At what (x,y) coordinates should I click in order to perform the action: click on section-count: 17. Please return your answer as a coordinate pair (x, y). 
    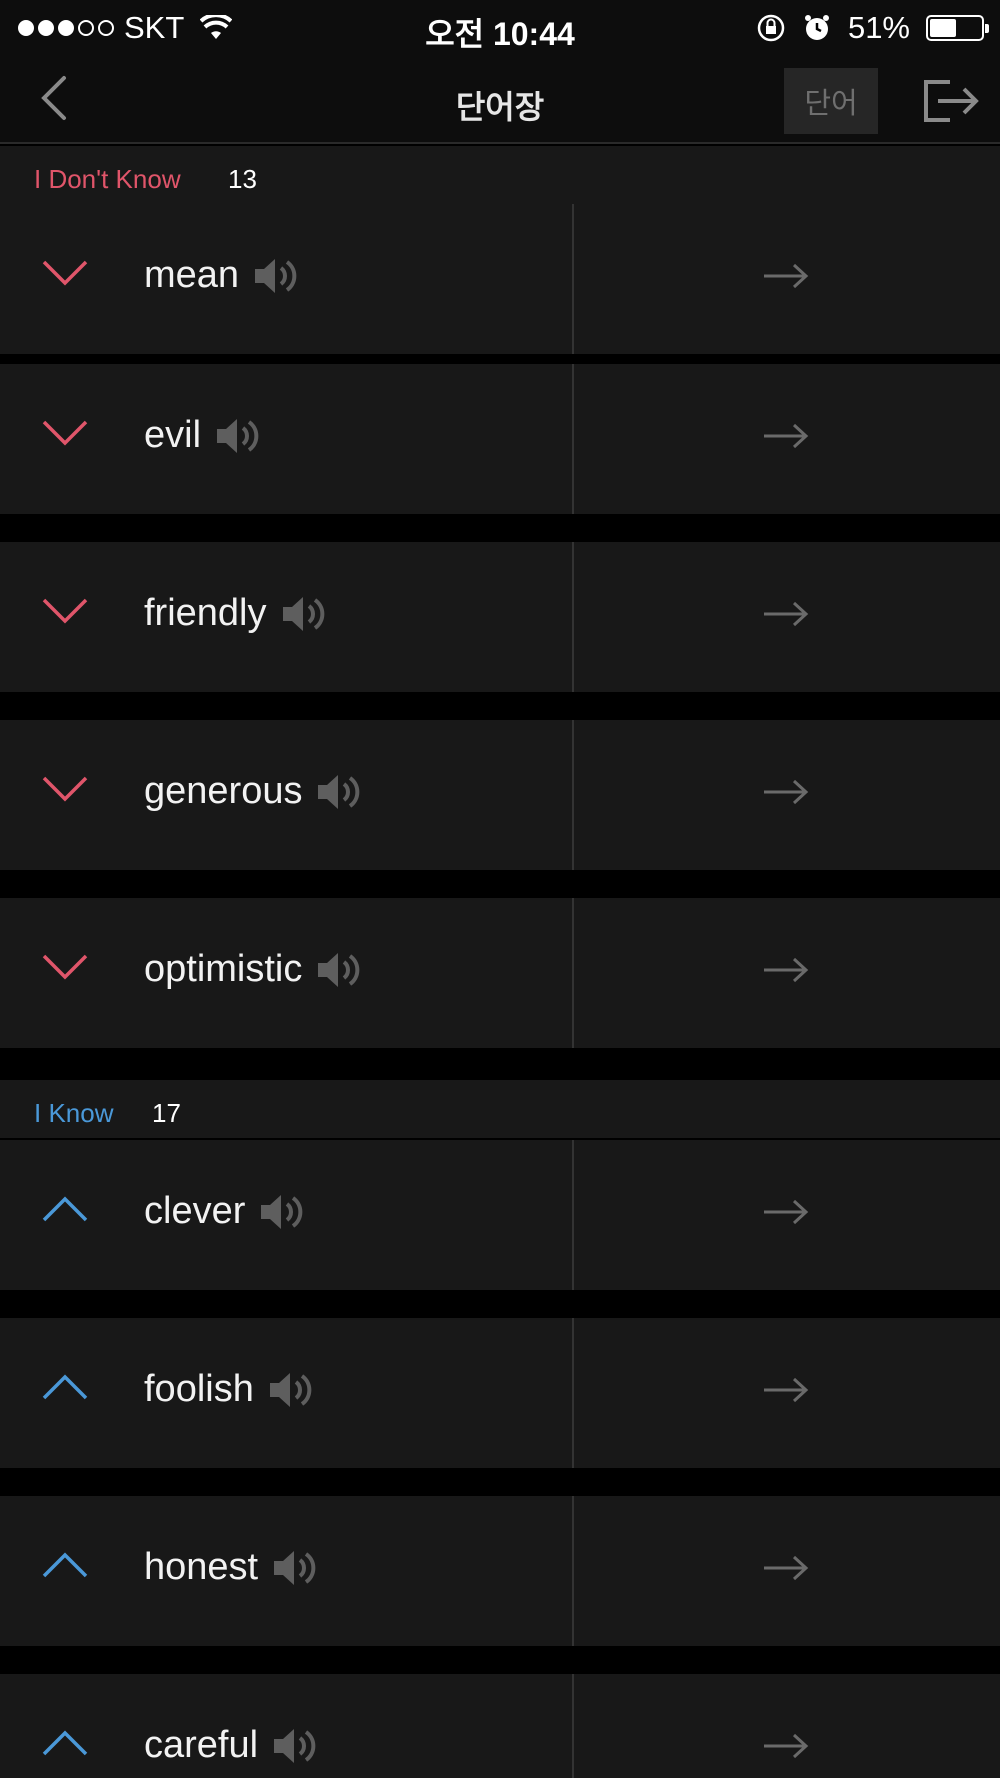
    Looking at the image, I should click on (166, 1113).